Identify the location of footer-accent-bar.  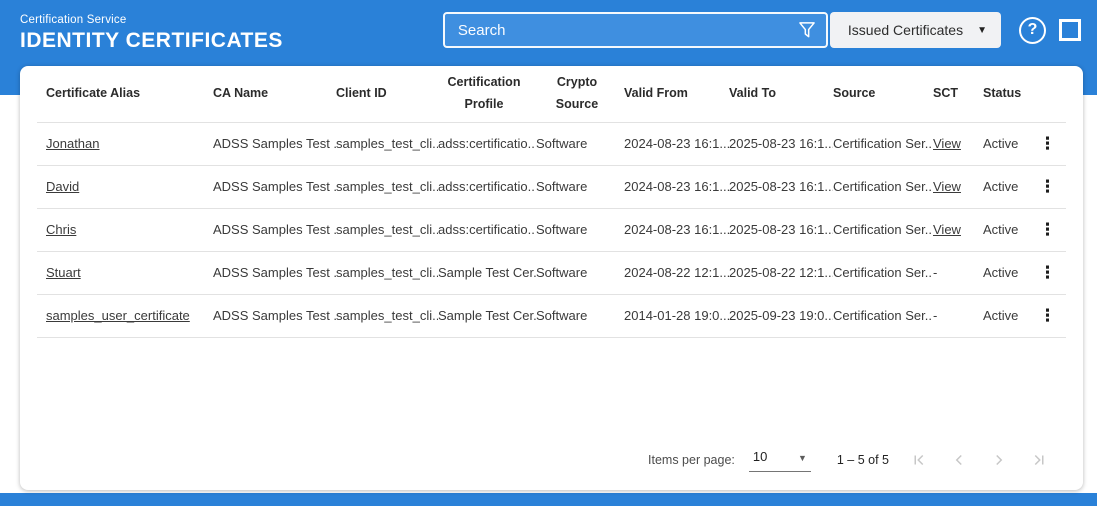
(548, 499).